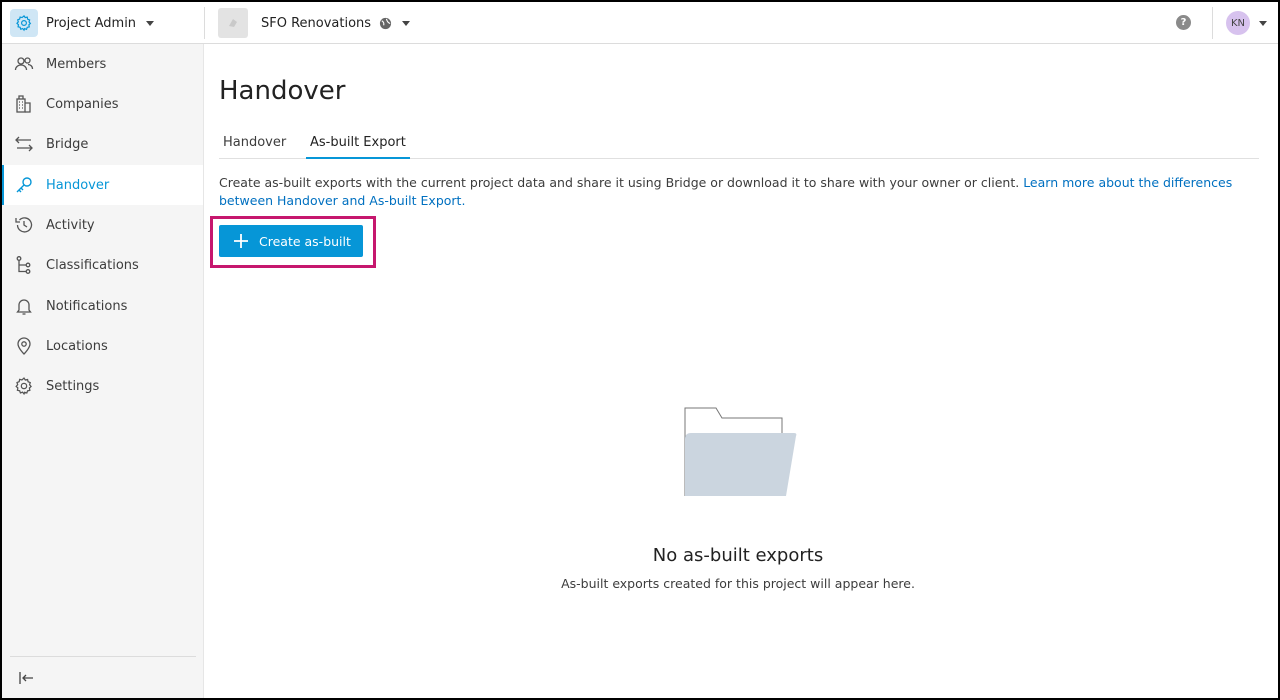  What do you see at coordinates (76, 64) in the screenshot?
I see `sidebar-item-label: Members` at bounding box center [76, 64].